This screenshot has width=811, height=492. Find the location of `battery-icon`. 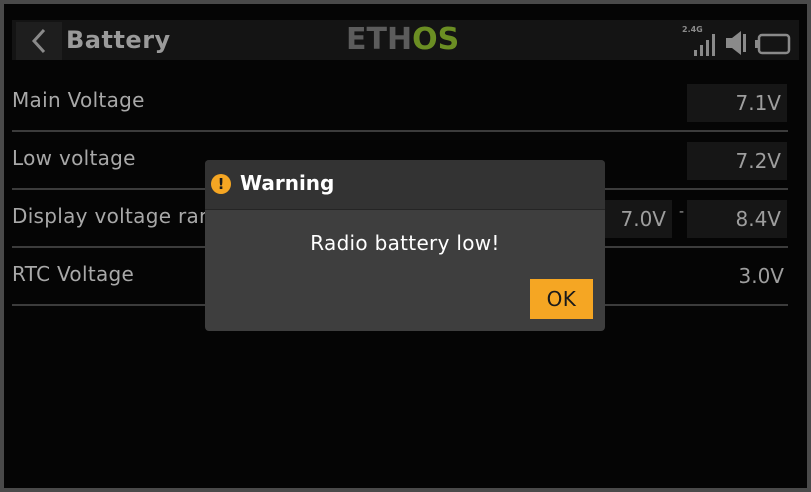

battery-icon is located at coordinates (773, 44).